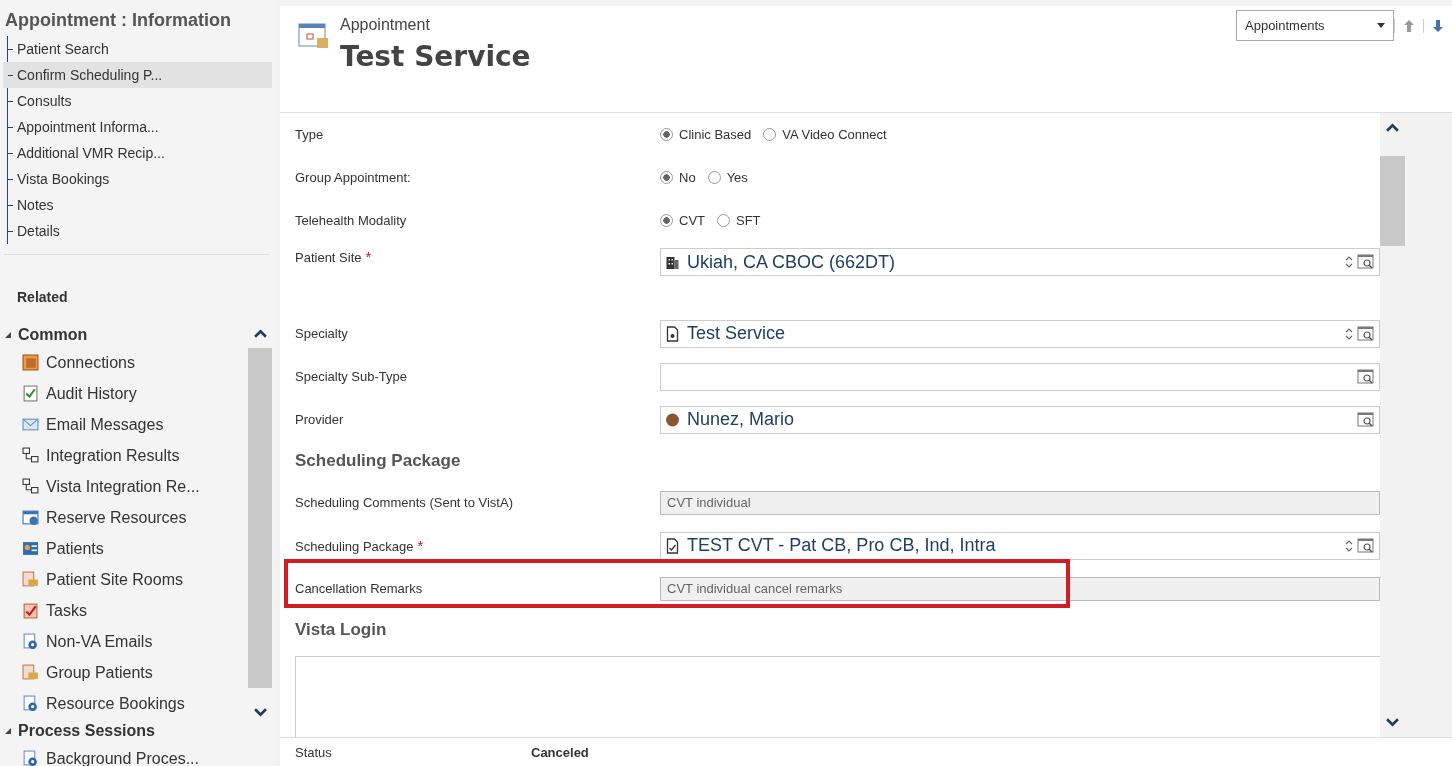 The image size is (1452, 766). I want to click on status-label: Status, so click(313, 752).